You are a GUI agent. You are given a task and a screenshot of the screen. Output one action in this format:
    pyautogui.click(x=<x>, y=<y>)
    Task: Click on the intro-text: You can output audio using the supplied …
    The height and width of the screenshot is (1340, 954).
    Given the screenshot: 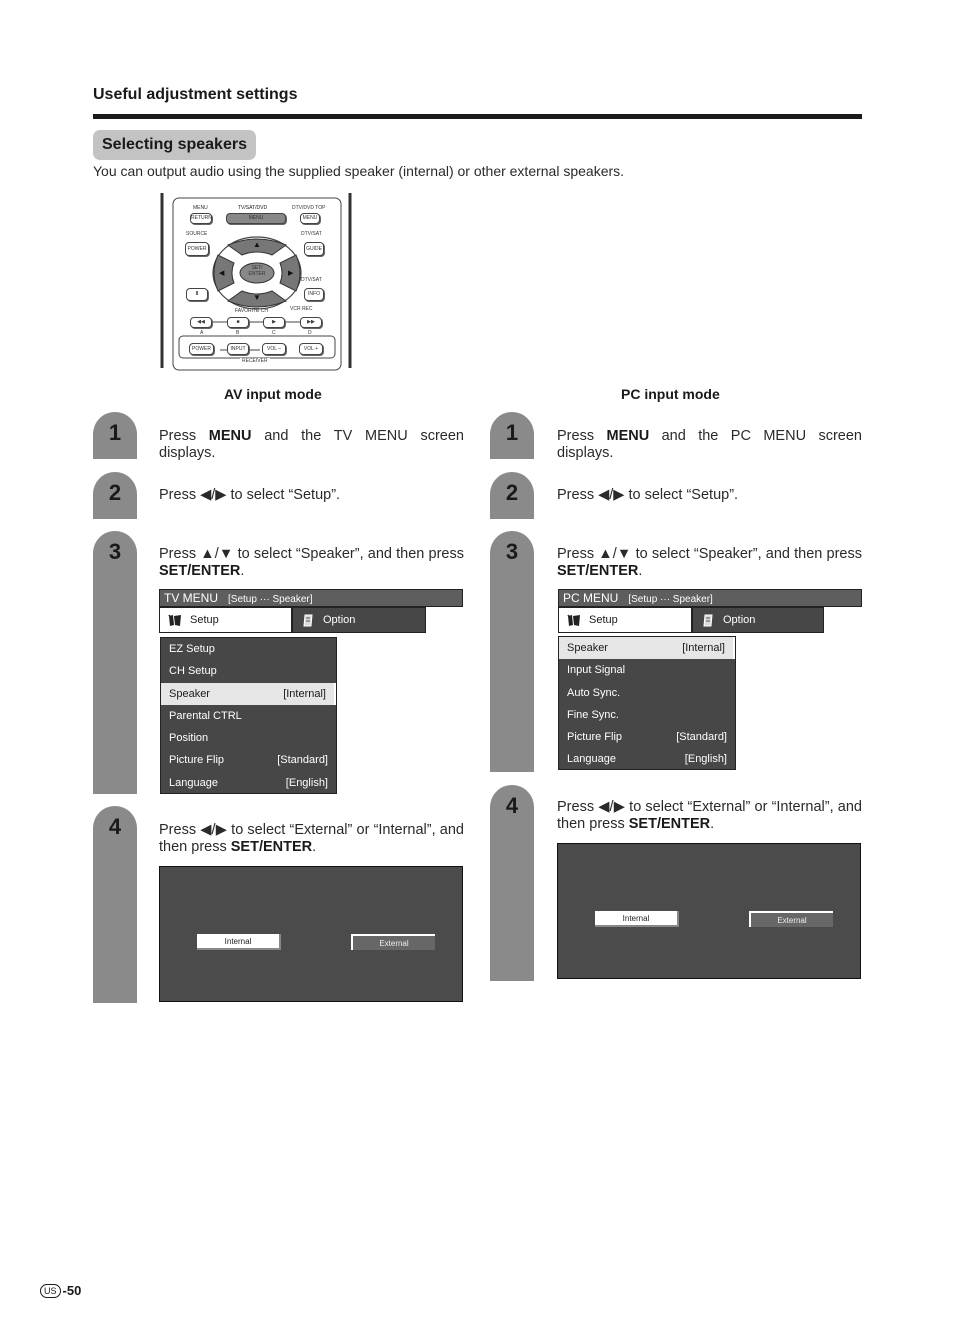 What is the action you would take?
    pyautogui.click(x=359, y=171)
    